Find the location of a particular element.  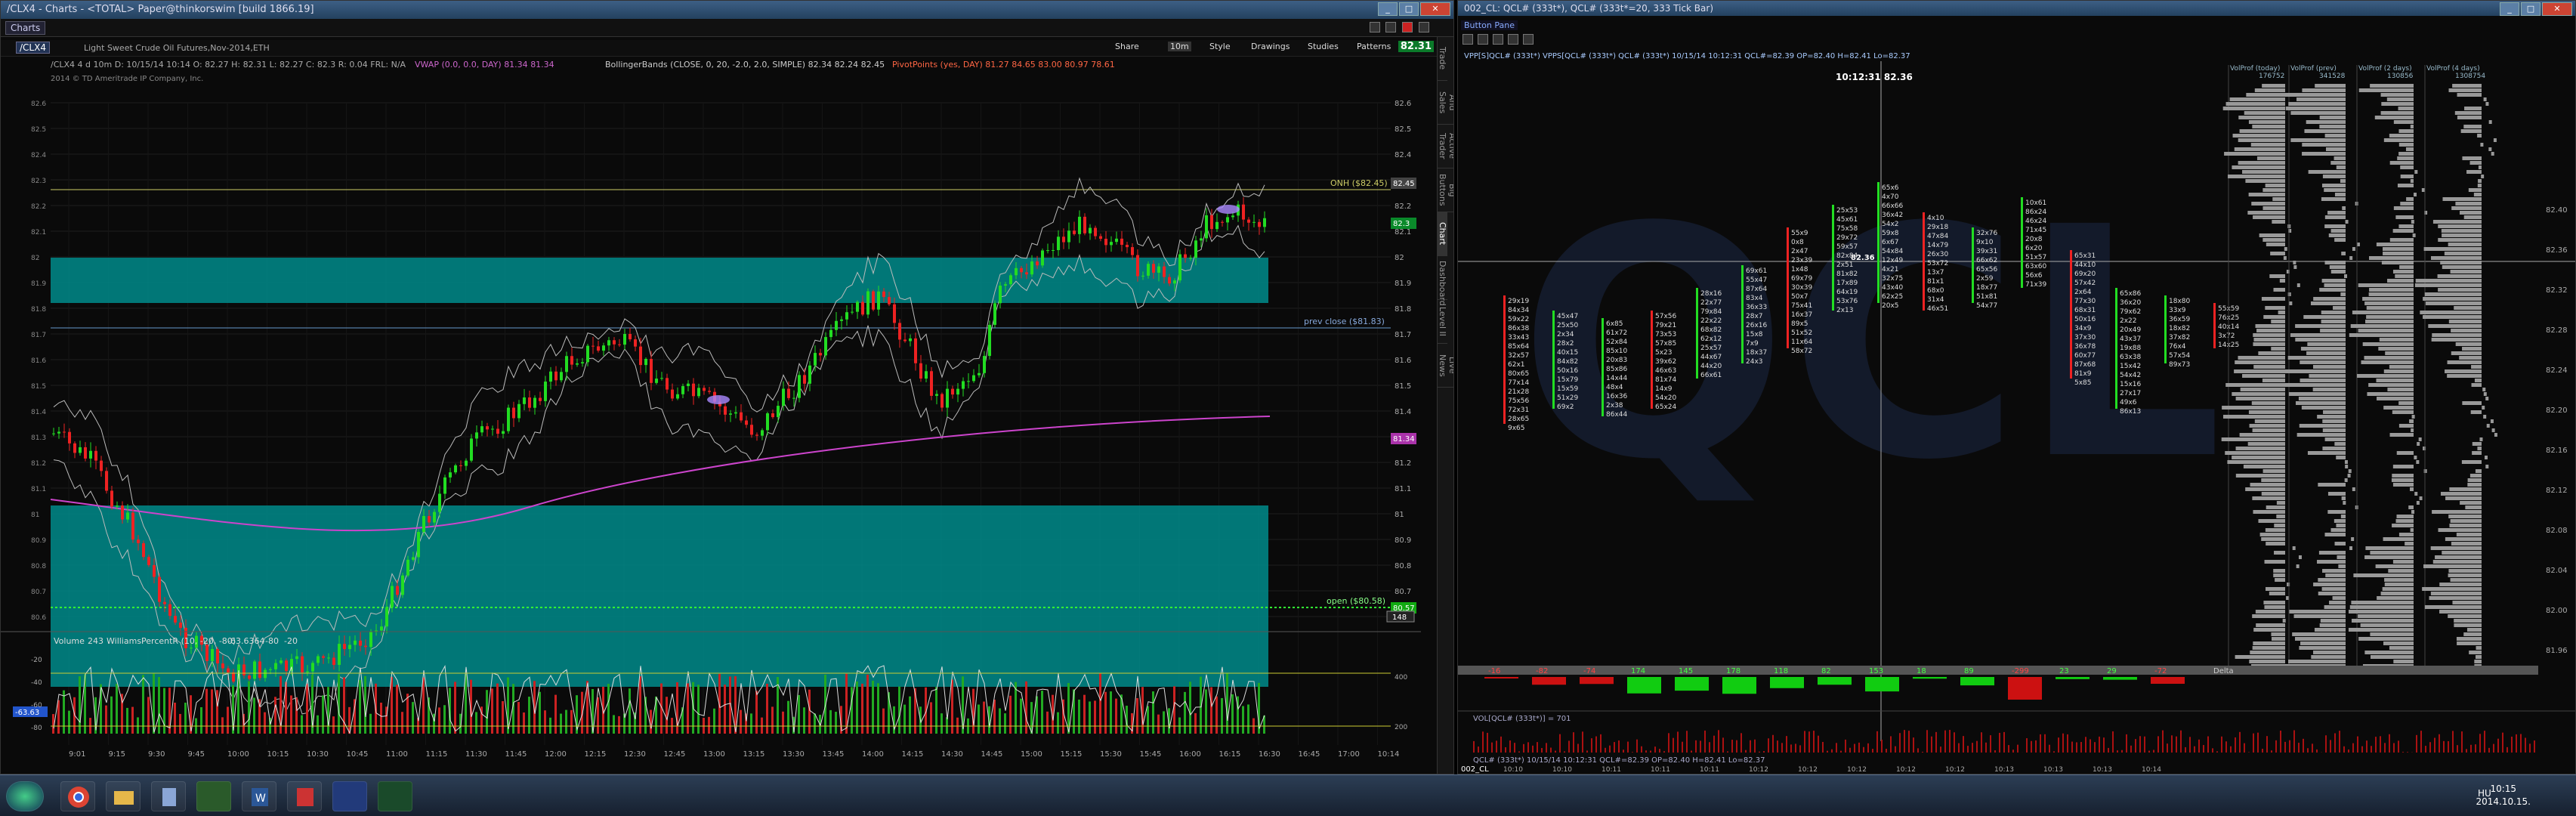

sidebar-trade: Trade is located at coordinates (1442, 59).